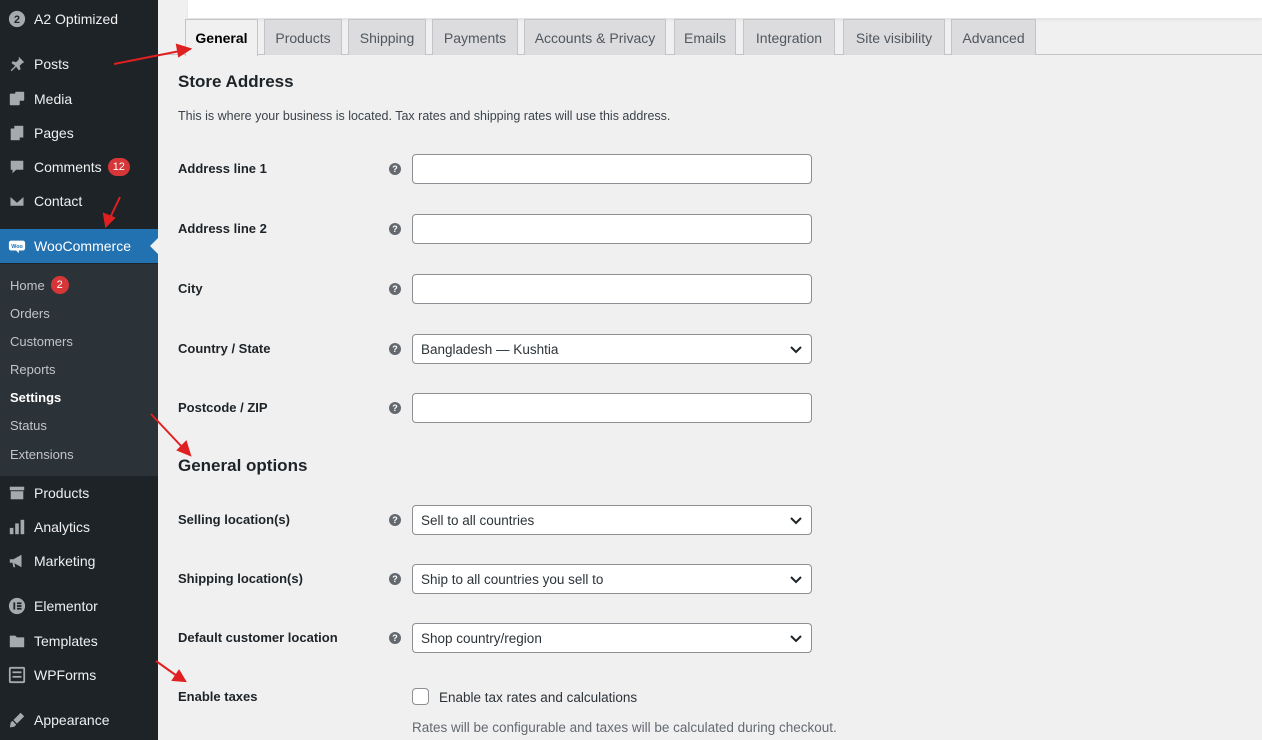 This screenshot has height=740, width=1262. I want to click on tab-payments: Payments, so click(475, 37).